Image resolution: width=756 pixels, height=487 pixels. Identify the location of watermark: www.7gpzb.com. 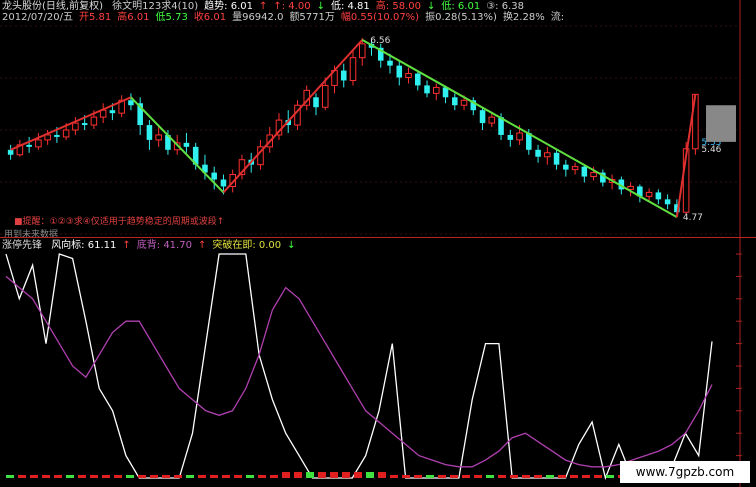
(685, 472).